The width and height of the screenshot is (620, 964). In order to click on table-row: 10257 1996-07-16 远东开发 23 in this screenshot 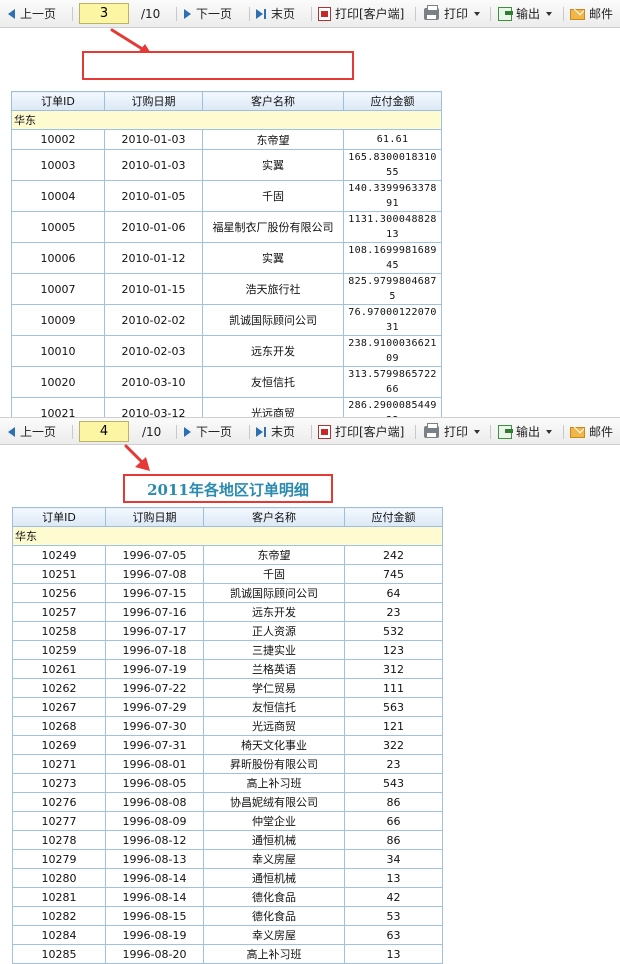, I will do `click(227, 612)`.